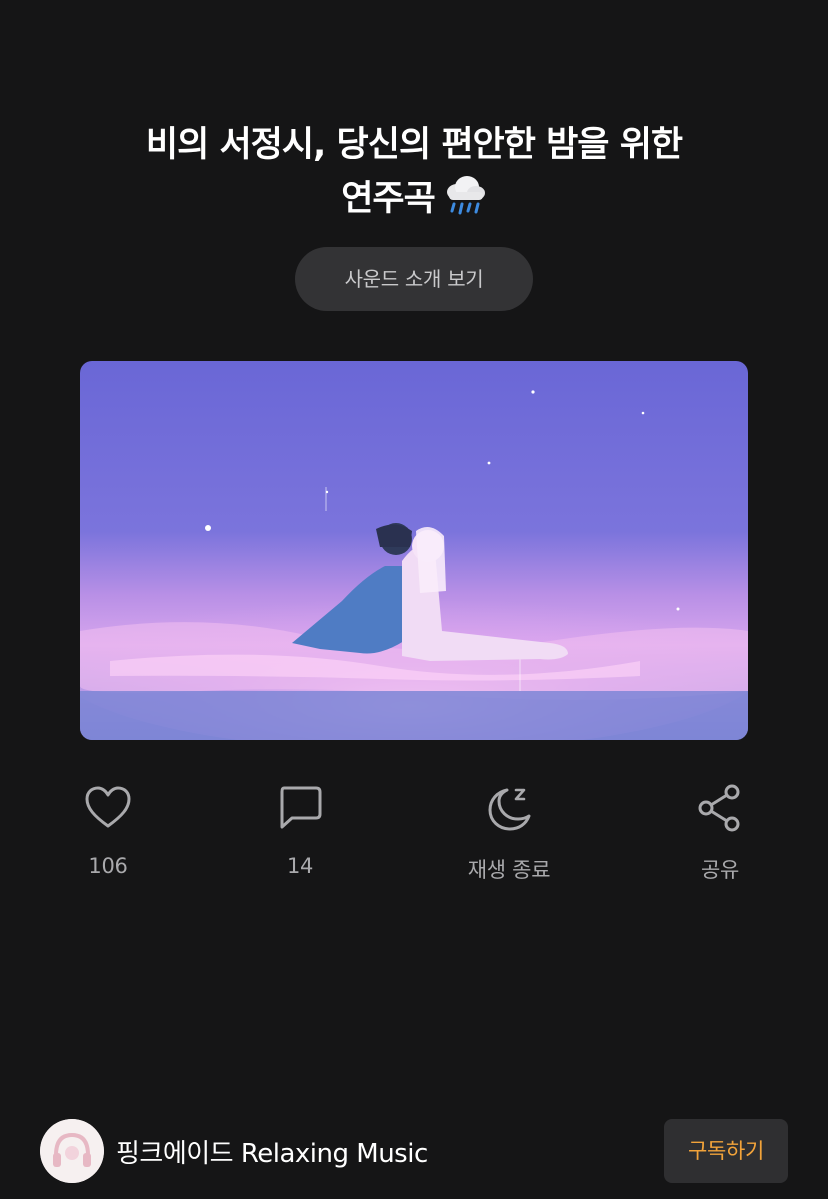 This screenshot has height=1199, width=828. What do you see at coordinates (414, 145) in the screenshot?
I see `sound-title-line-1: 비의 서정시, 당신의 편안한 밤을 위한` at bounding box center [414, 145].